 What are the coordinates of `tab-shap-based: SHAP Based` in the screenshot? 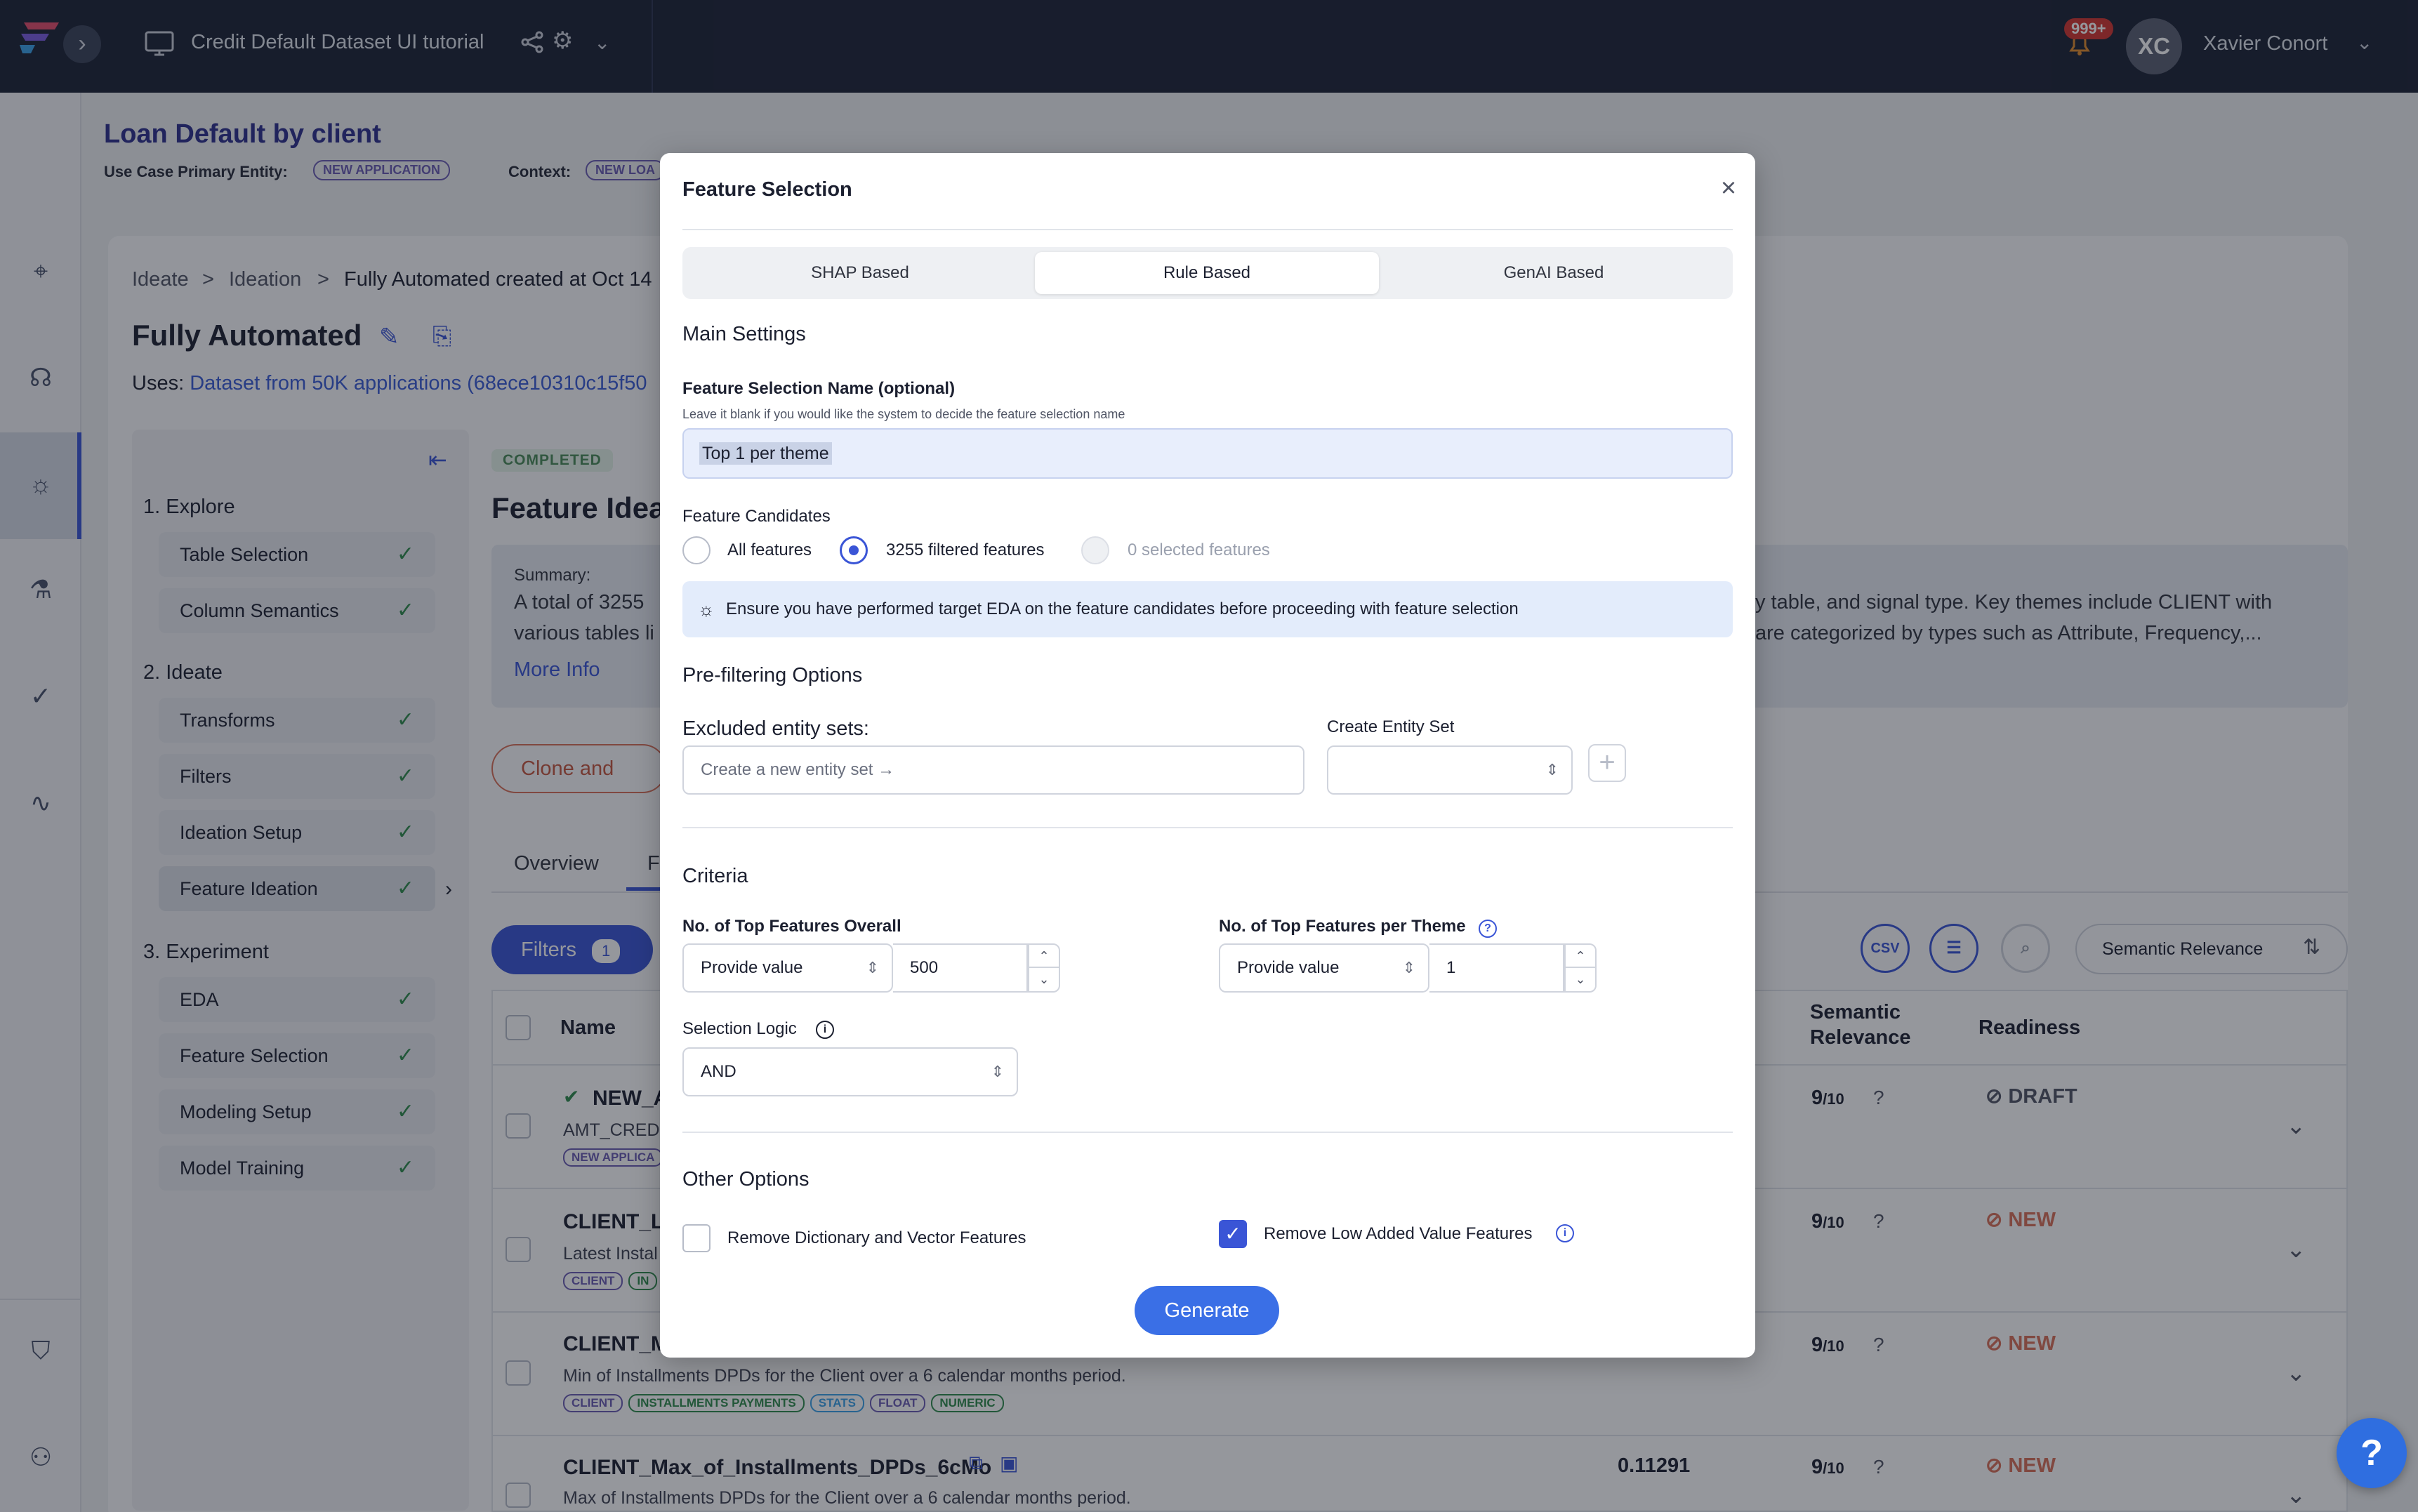 It's located at (860, 273).